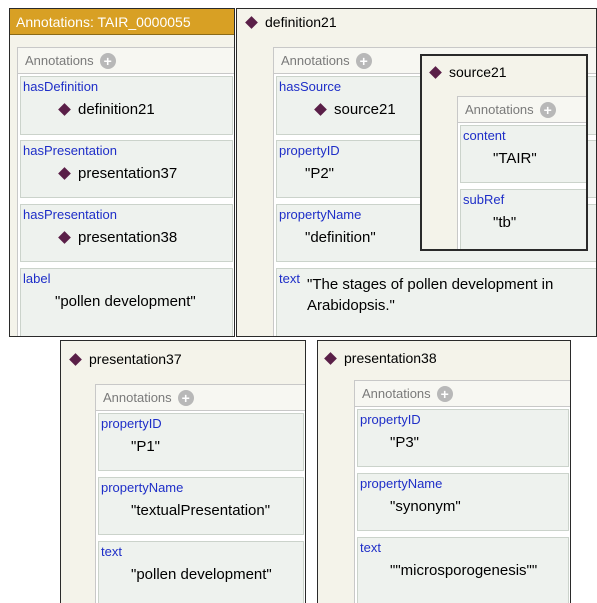  Describe the element at coordinates (515, 158) in the screenshot. I see `property-value: "TAIR"` at that location.